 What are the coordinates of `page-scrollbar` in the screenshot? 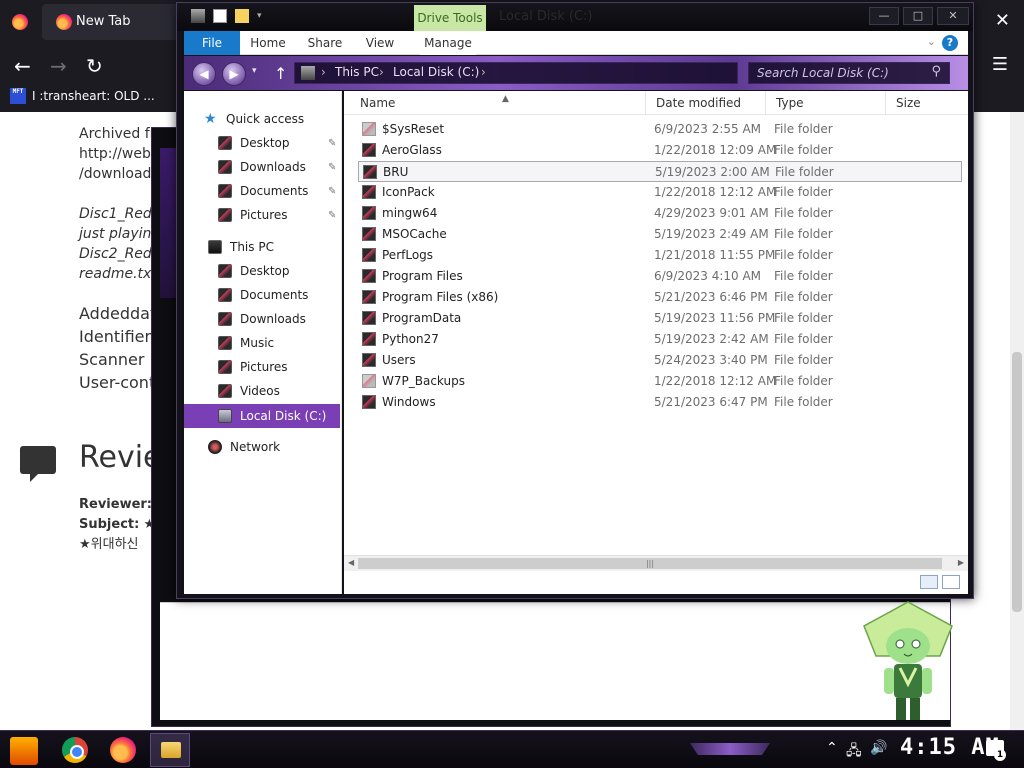 It's located at (1017, 421).